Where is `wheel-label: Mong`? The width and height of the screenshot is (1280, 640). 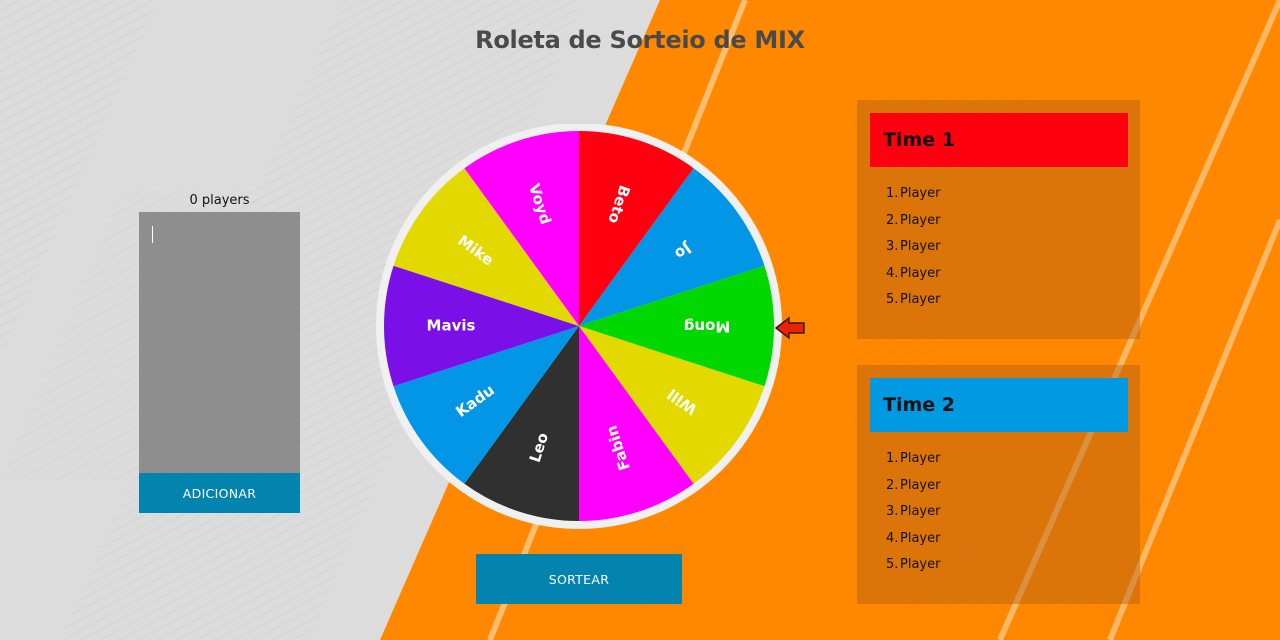 wheel-label: Mong is located at coordinates (707, 327).